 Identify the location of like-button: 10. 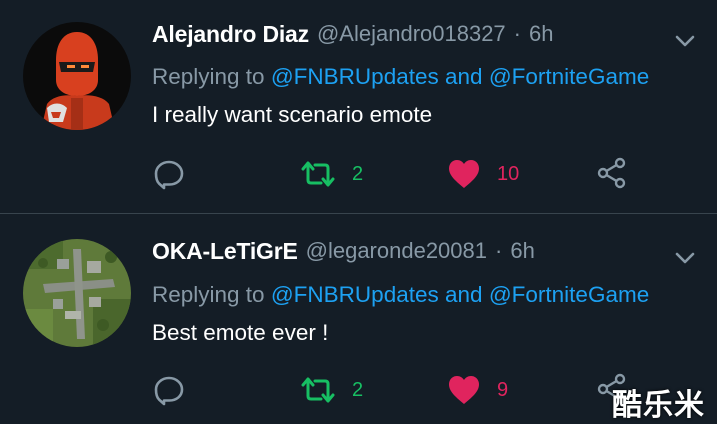
(483, 174).